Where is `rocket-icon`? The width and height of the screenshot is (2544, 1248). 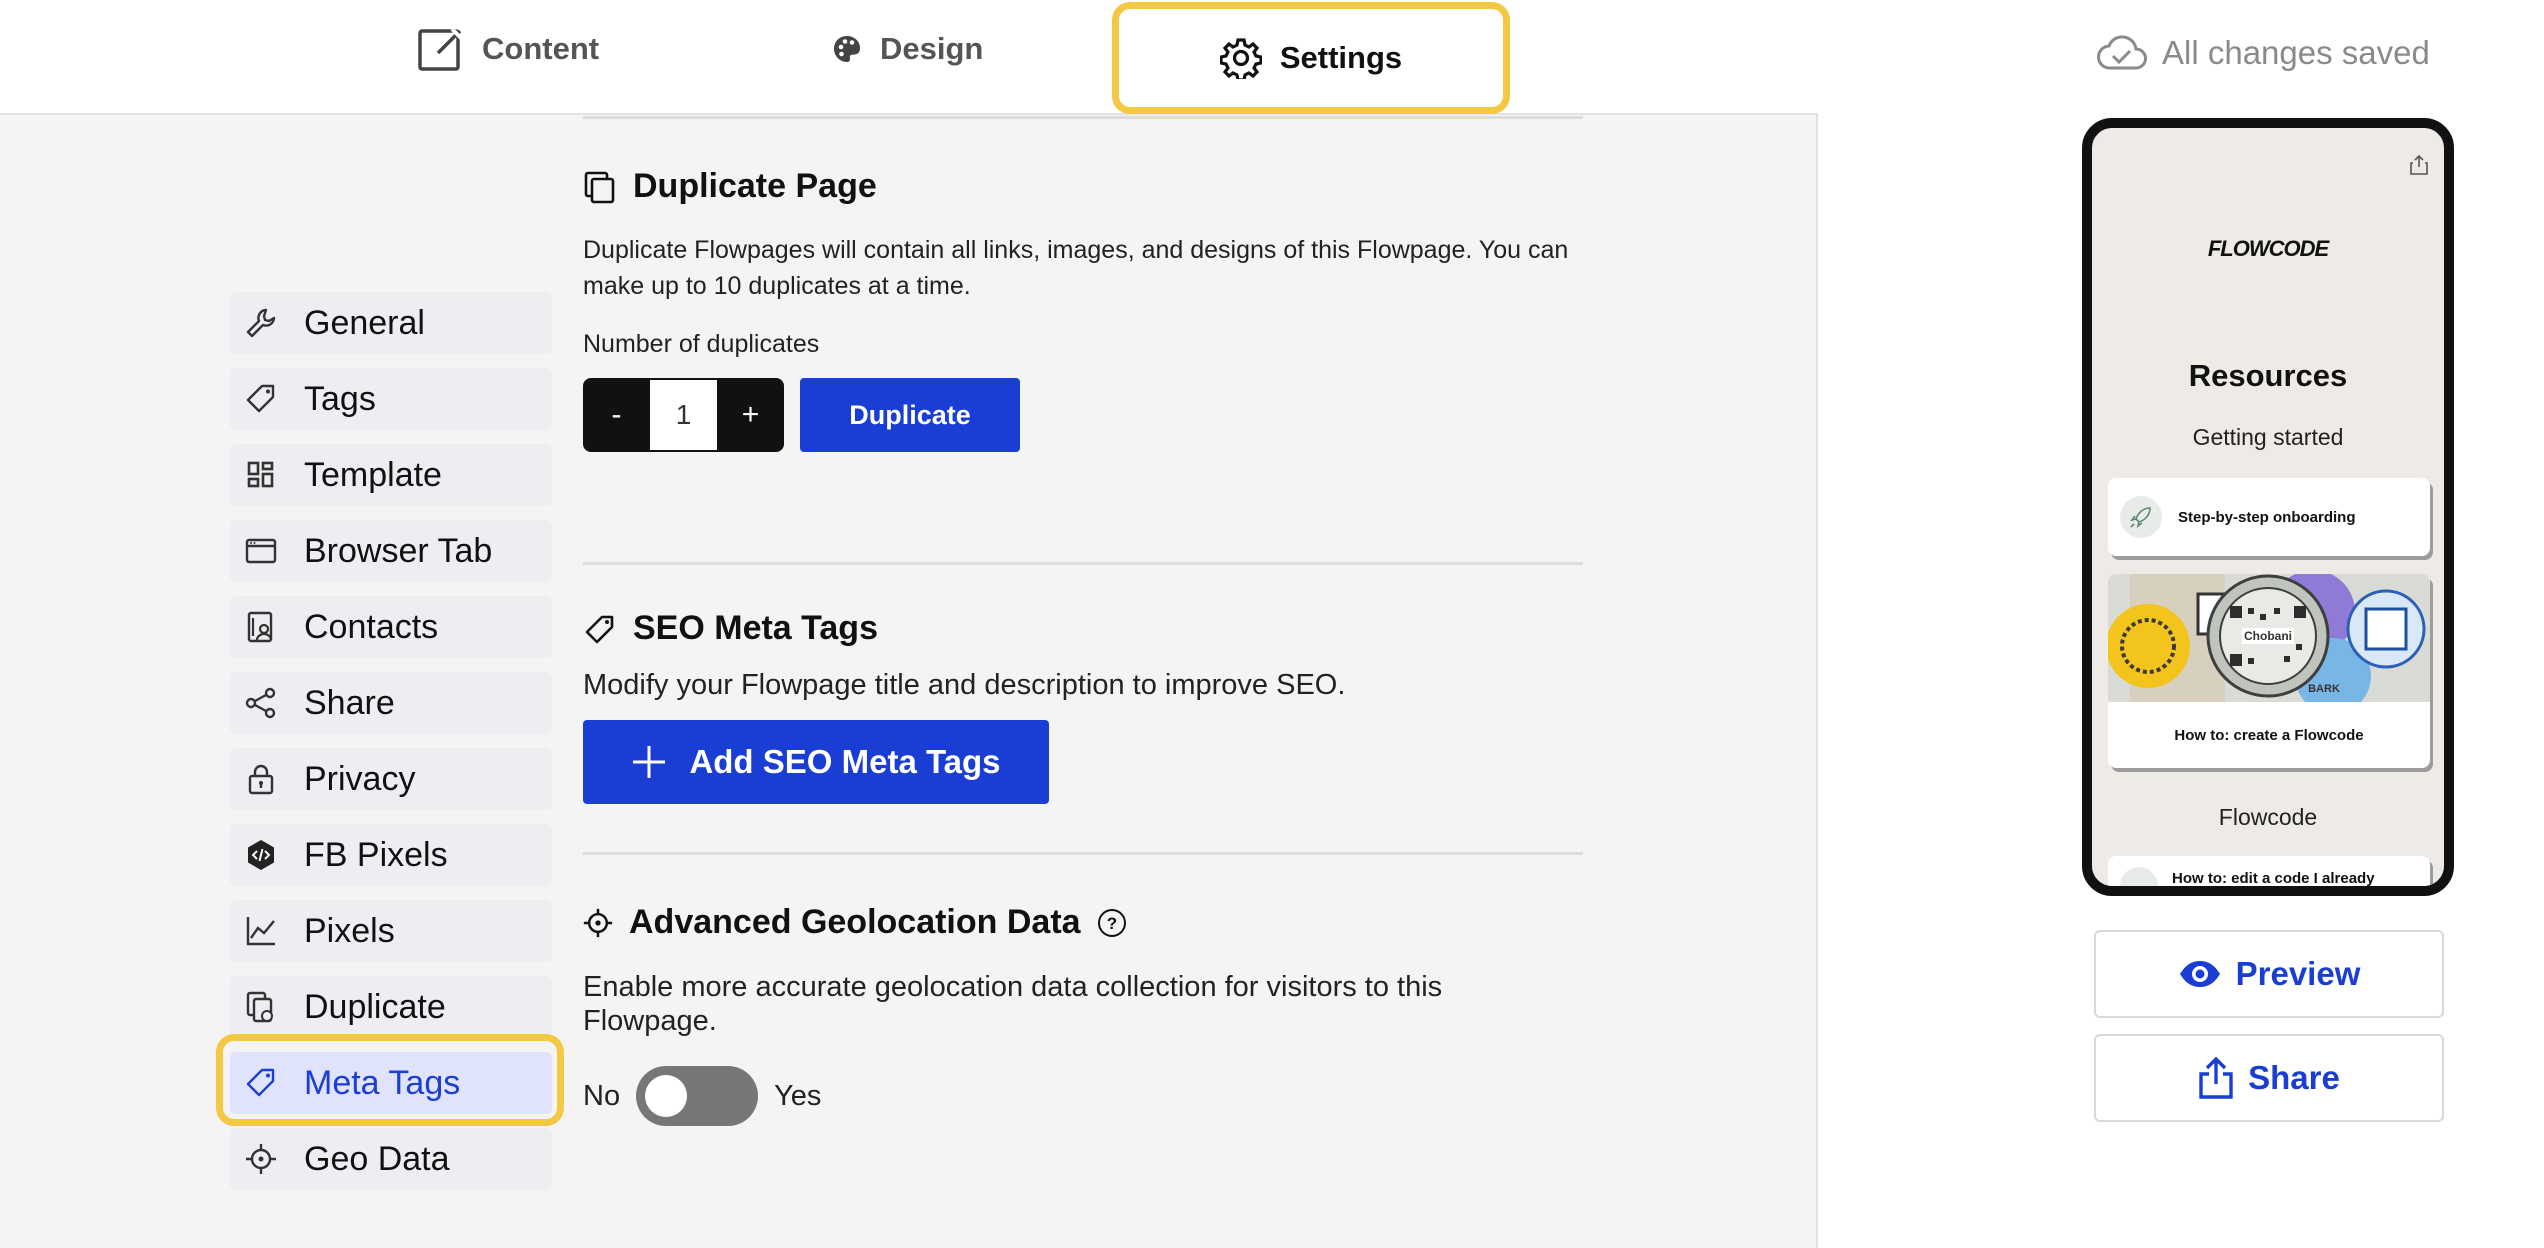
rocket-icon is located at coordinates (2141, 517).